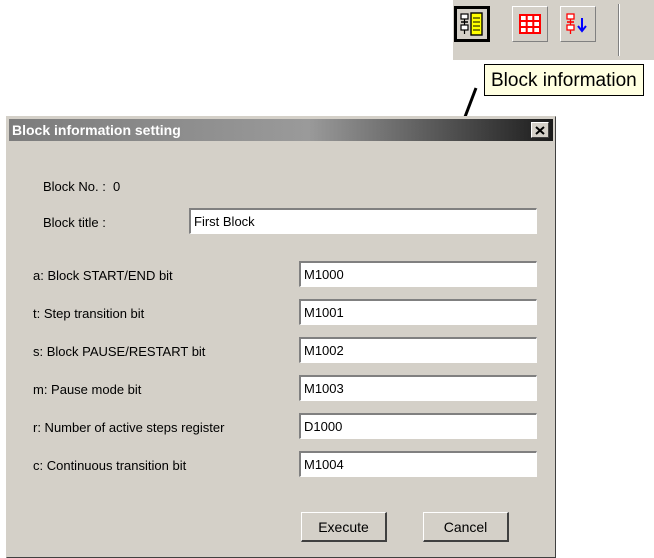  What do you see at coordinates (119, 351) in the screenshot?
I see `field-label-pause-restart: s: Block PAUSE/RESTART bit` at bounding box center [119, 351].